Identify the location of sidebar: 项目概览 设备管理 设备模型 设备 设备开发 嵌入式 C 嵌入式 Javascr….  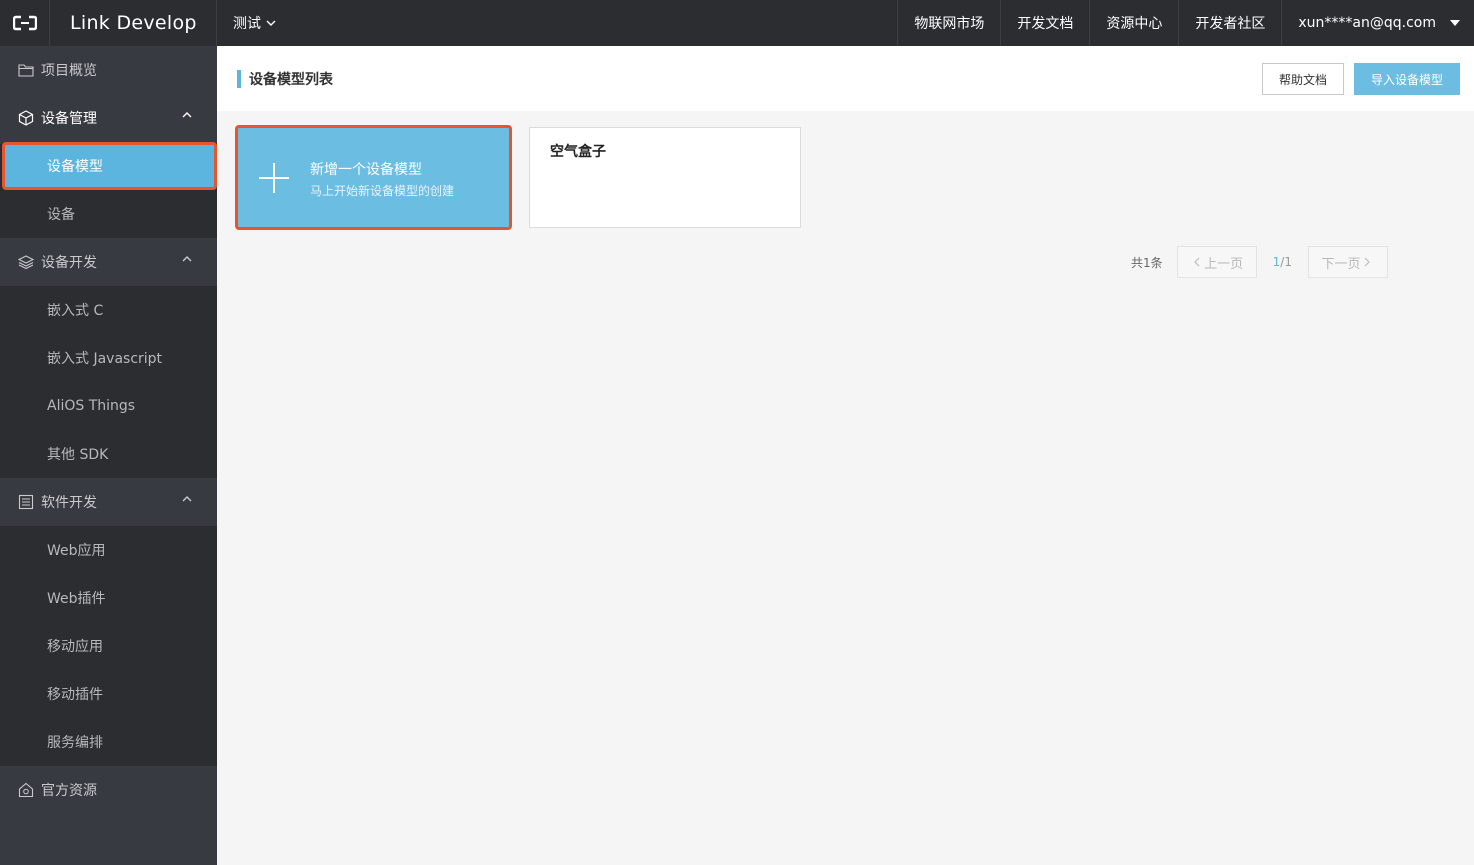
(108, 455).